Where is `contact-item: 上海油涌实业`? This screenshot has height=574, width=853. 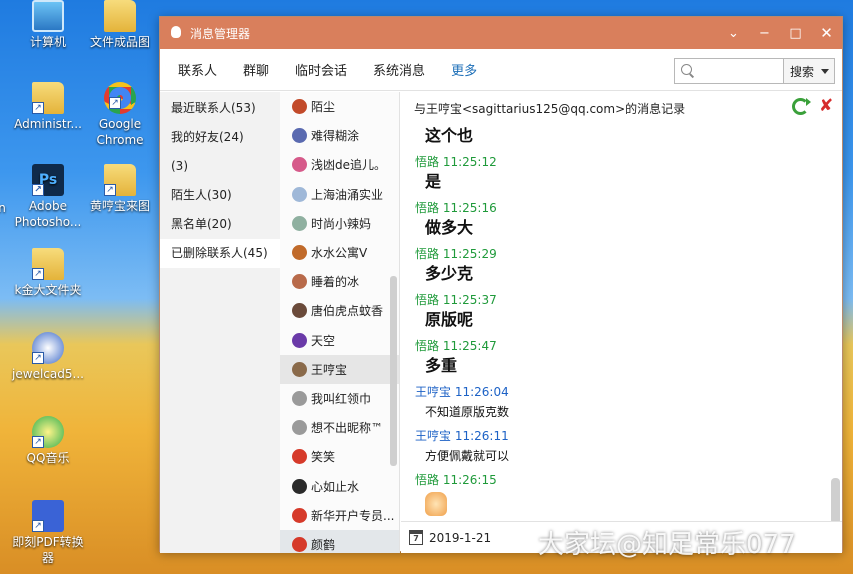
contact-item: 上海油涌实业 is located at coordinates (339, 194).